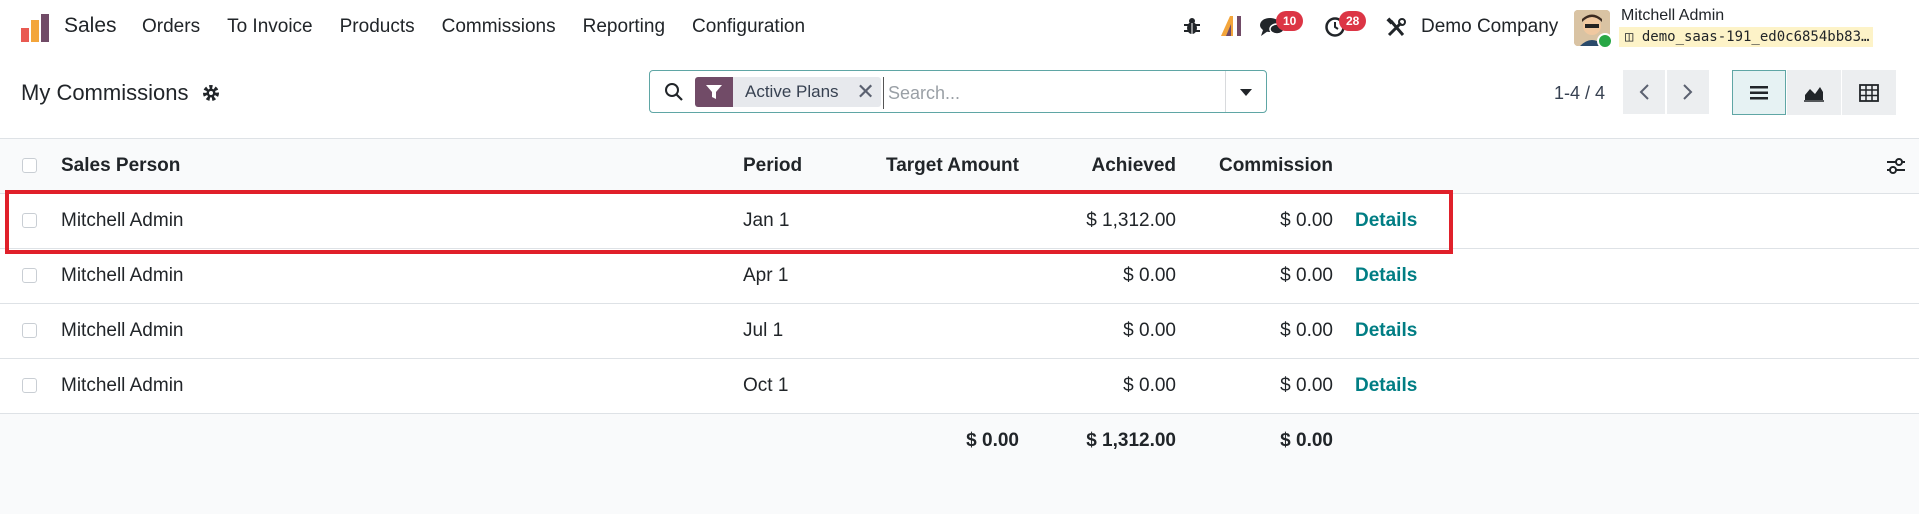 Image resolution: width=1919 pixels, height=514 pixels. I want to click on search-options-toggle, so click(1245, 91).